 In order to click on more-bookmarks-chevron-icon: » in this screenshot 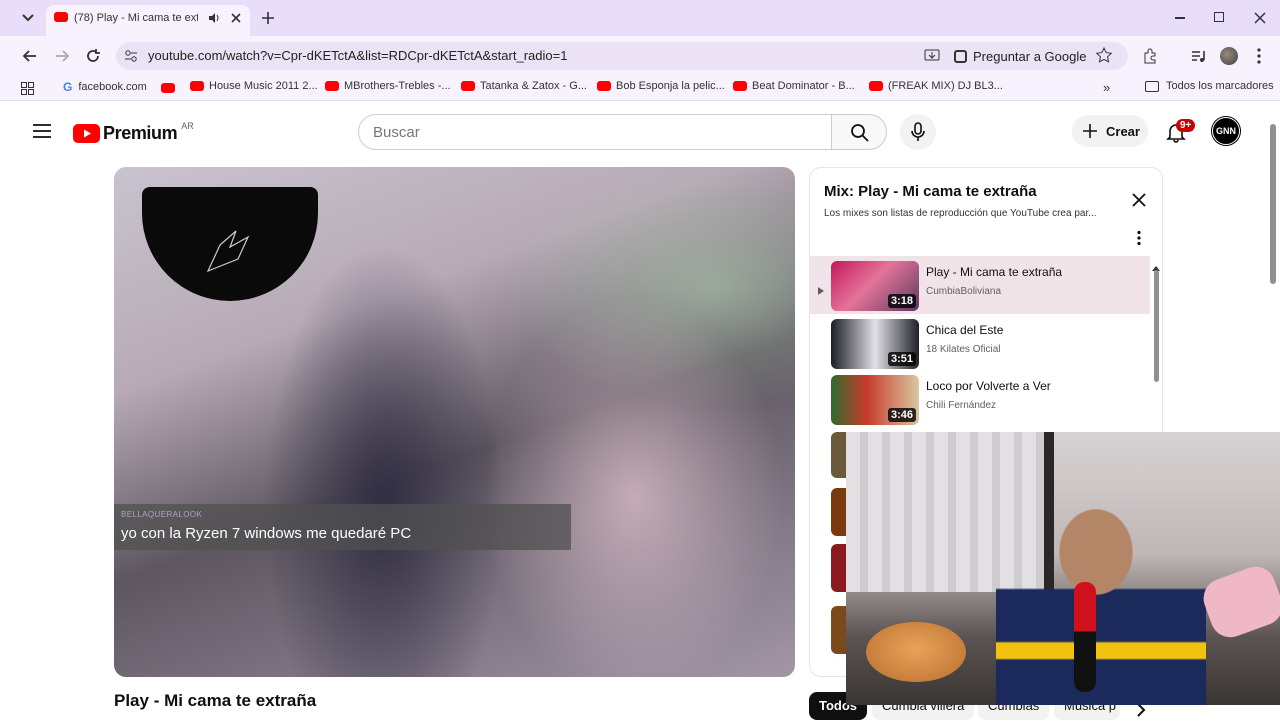, I will do `click(1106, 87)`.